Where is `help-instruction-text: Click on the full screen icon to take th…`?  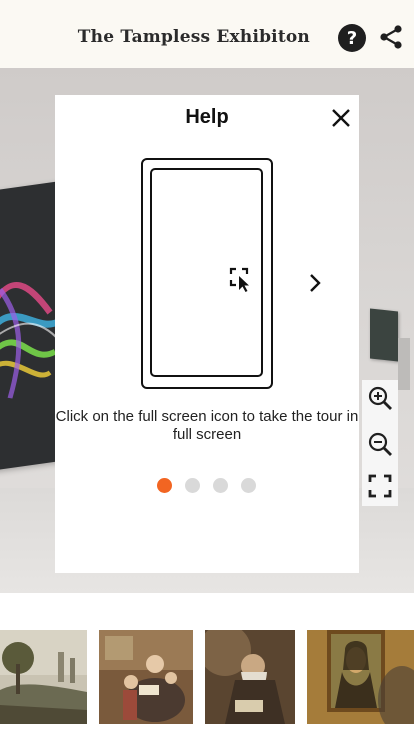 help-instruction-text: Click on the full screen icon to take th… is located at coordinates (207, 425).